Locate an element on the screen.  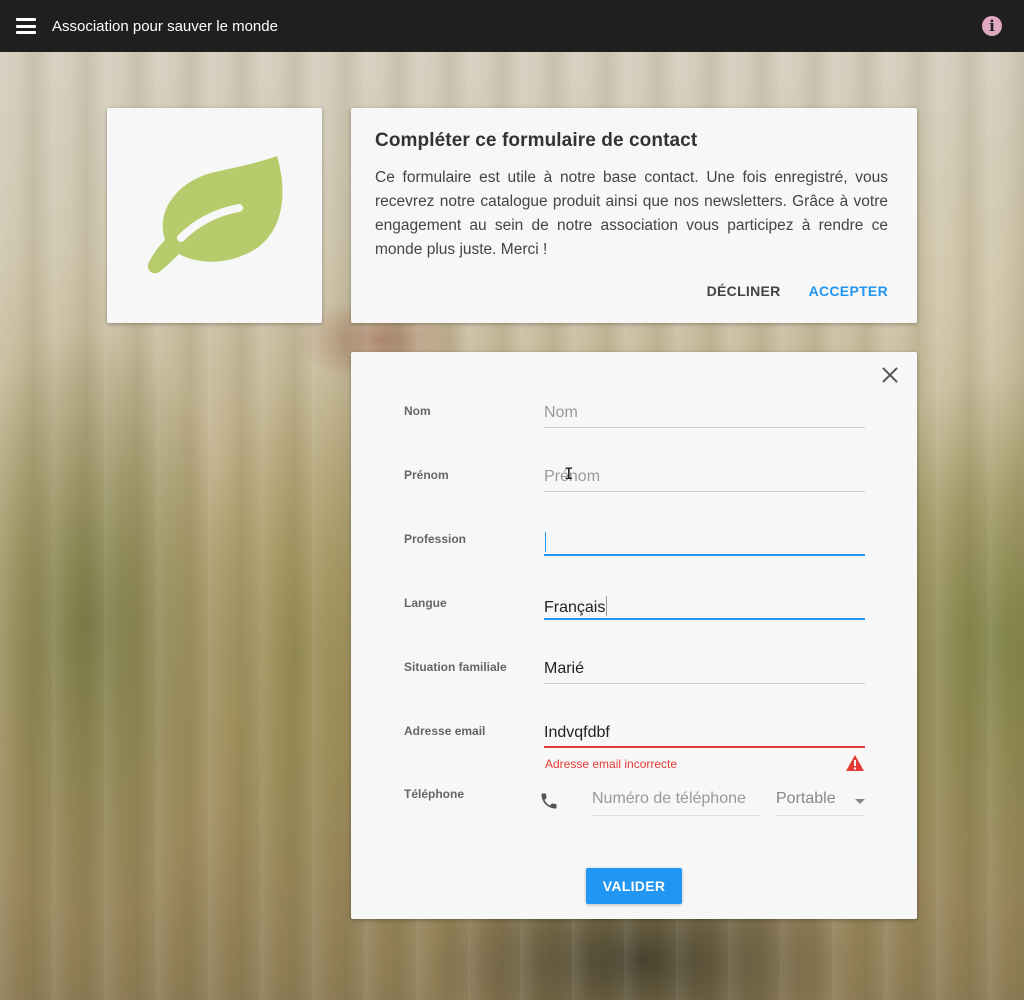
email-label: Adresse email is located at coordinates (445, 731).